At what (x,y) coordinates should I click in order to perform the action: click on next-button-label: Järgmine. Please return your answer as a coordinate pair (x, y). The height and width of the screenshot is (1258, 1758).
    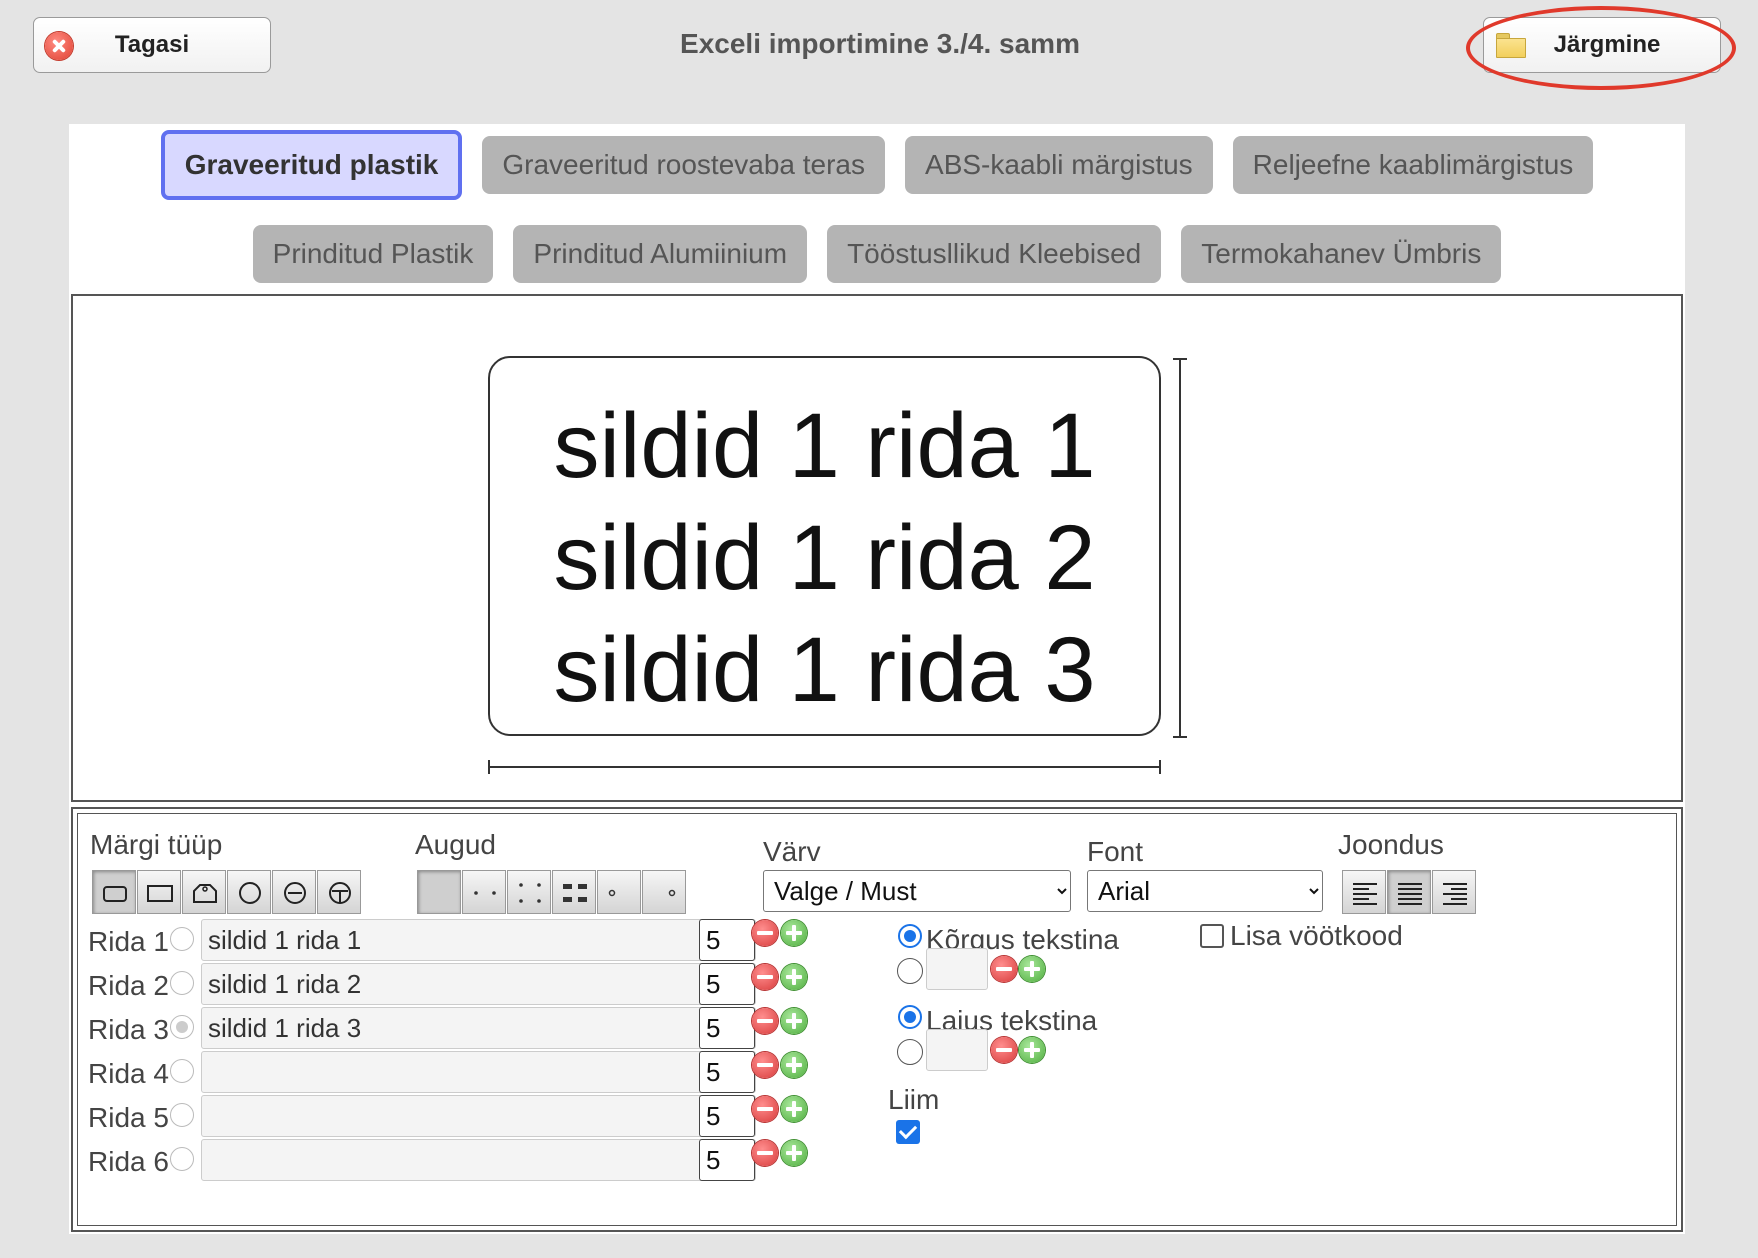
    Looking at the image, I should click on (1607, 44).